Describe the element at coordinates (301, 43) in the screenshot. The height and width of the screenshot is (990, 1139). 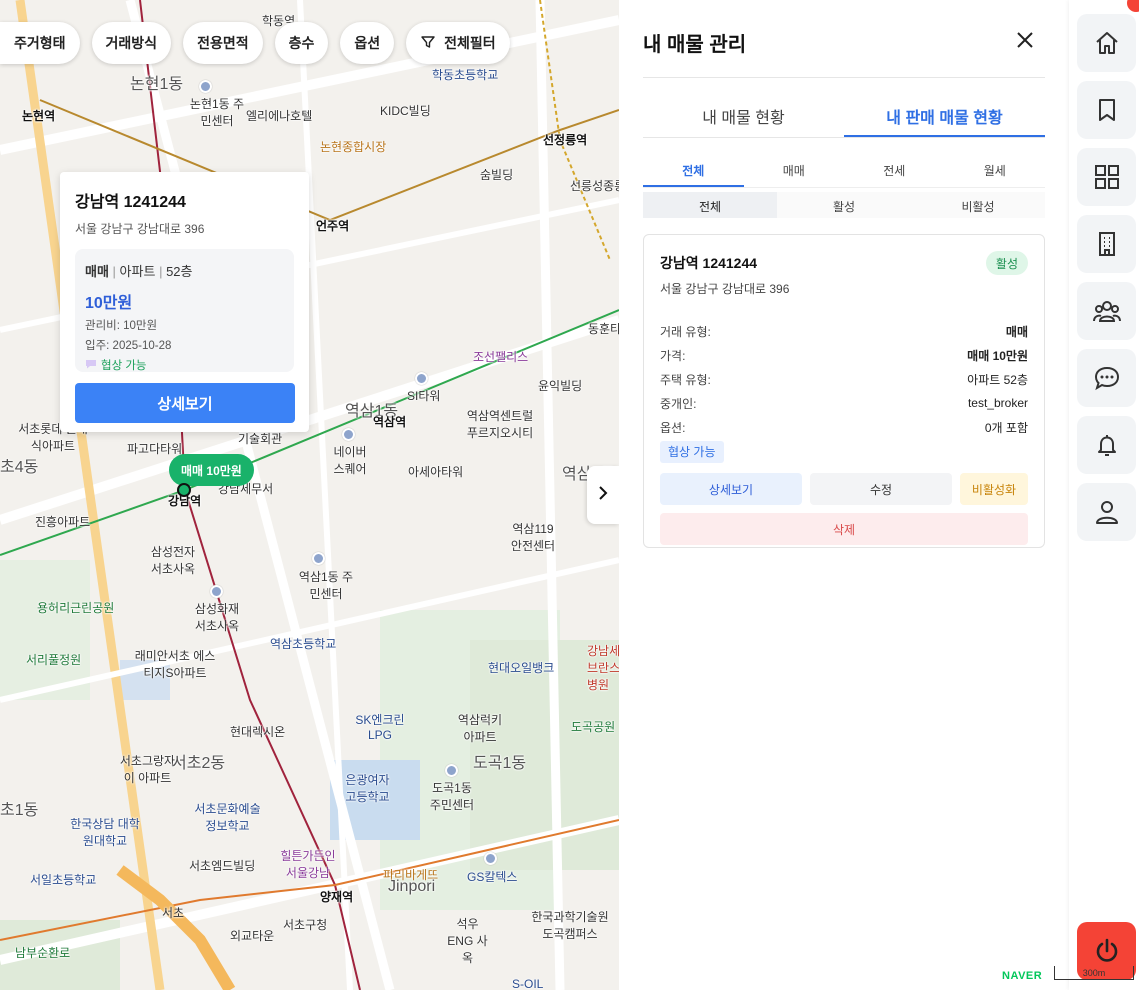
I see `filter-floors: 층수` at that location.